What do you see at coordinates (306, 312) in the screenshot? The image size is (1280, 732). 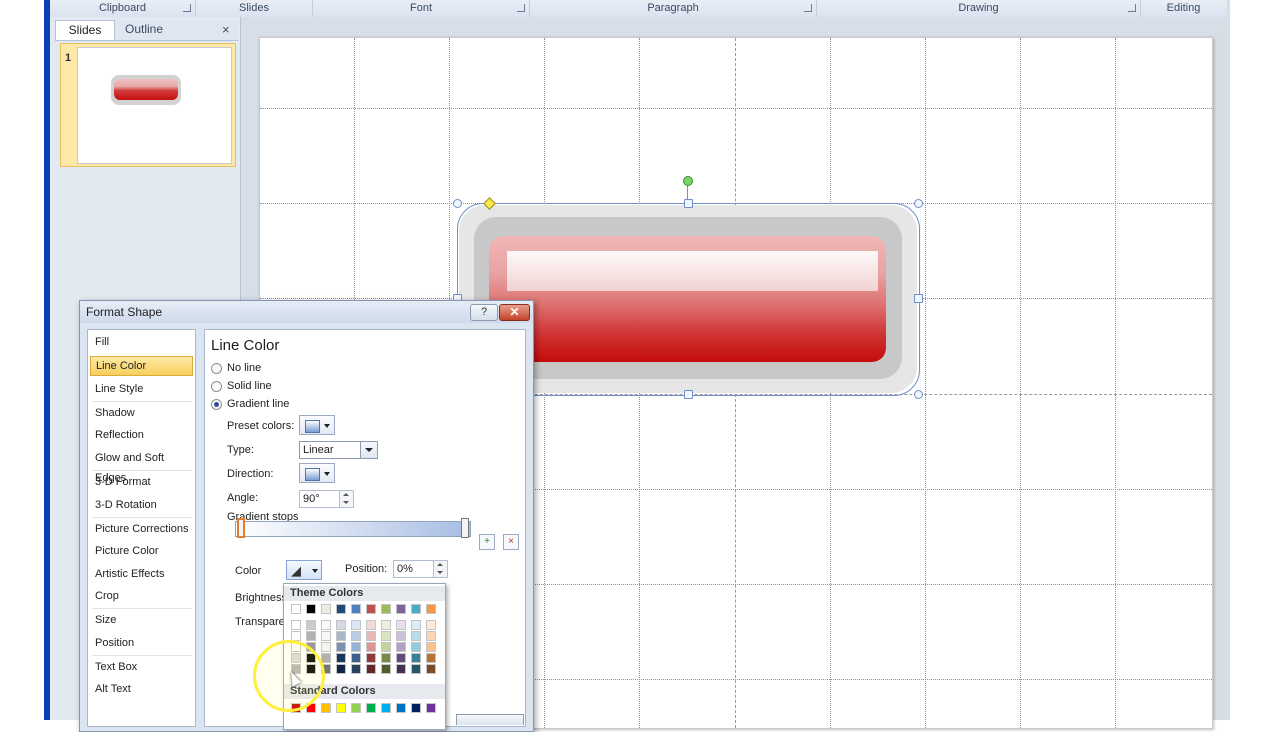 I see `dialog-title-bar: Format Shape ? ✕` at bounding box center [306, 312].